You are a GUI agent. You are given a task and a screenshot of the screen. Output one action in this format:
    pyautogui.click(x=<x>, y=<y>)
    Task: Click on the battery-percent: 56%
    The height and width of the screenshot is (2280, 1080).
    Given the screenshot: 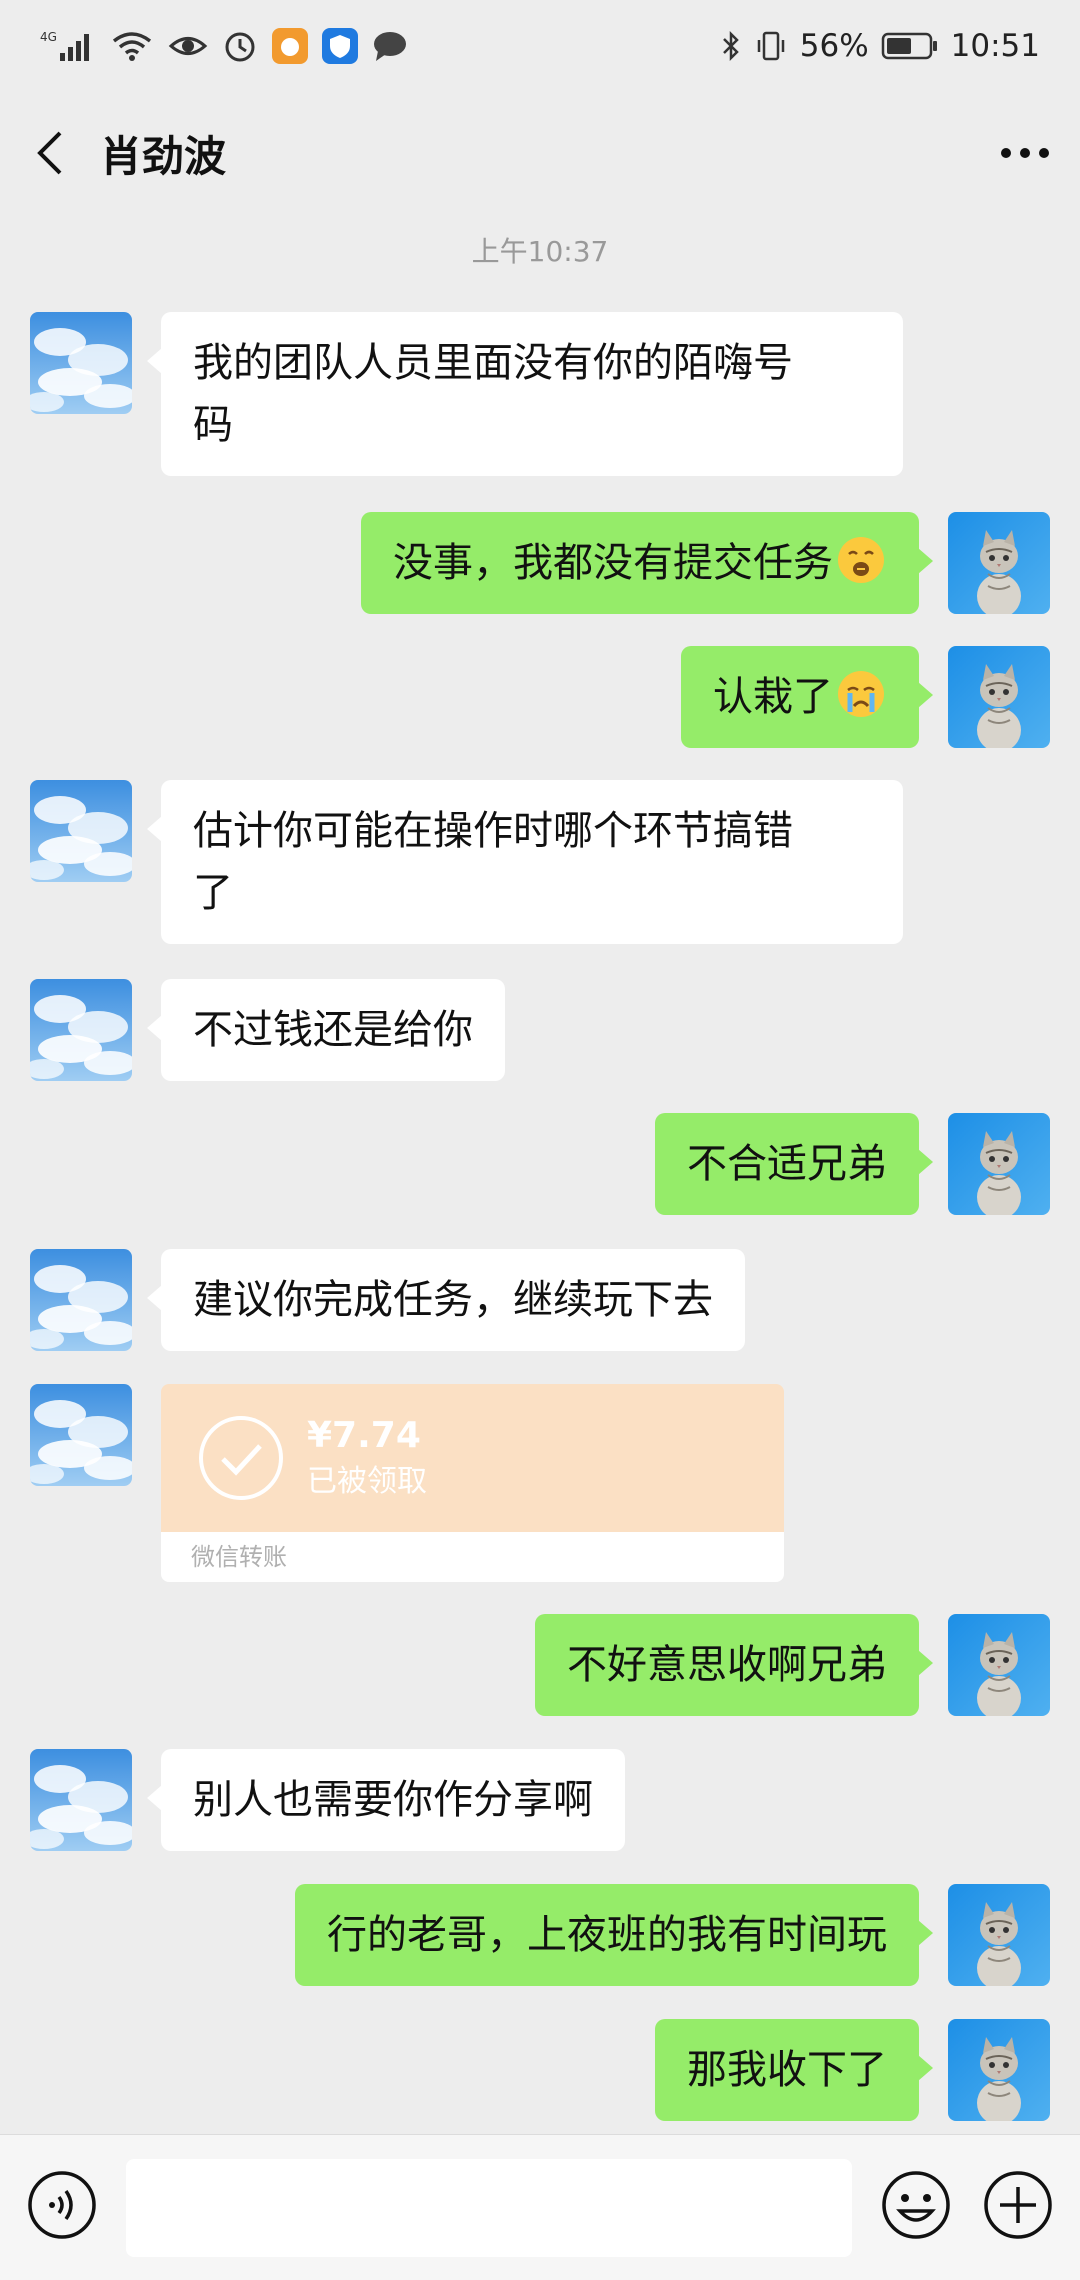 What is the action you would take?
    pyautogui.click(x=834, y=46)
    